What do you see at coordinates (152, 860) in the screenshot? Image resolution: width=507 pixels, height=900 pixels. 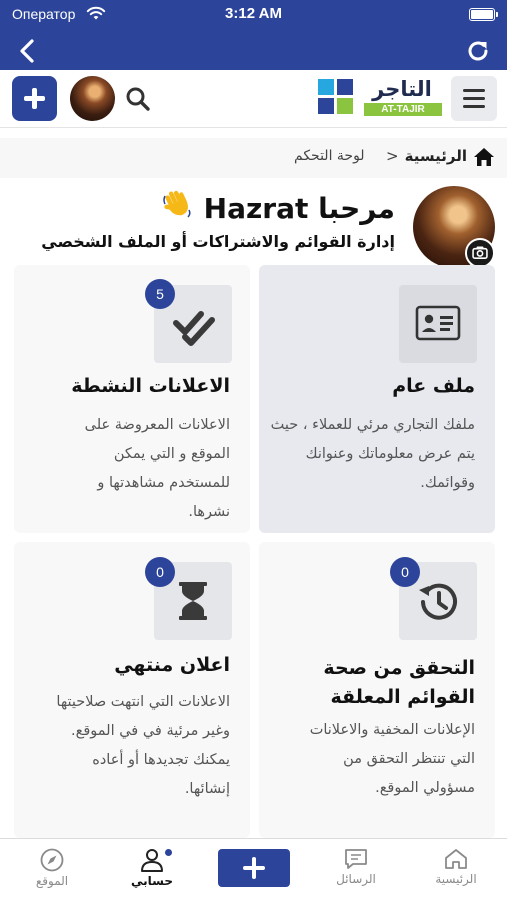 I see `user-icon` at bounding box center [152, 860].